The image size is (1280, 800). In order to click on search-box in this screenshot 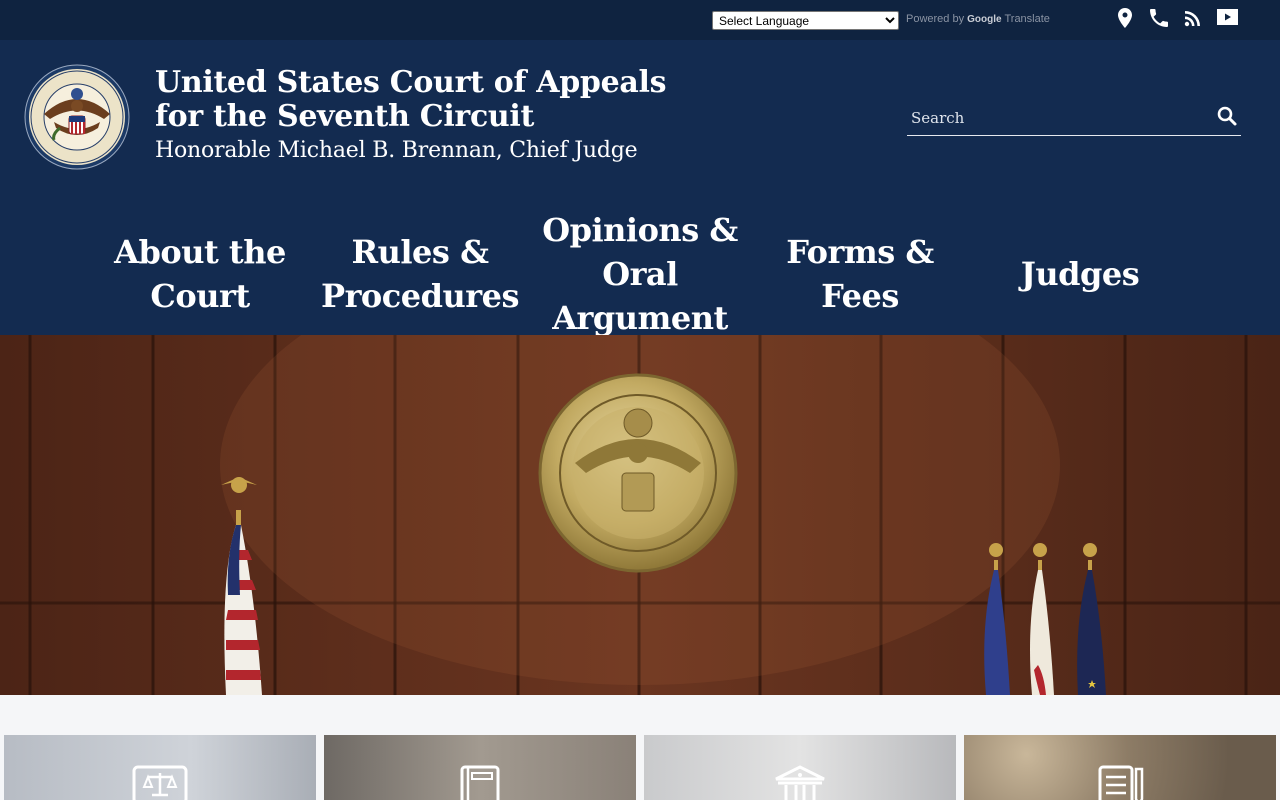, I will do `click(1074, 117)`.